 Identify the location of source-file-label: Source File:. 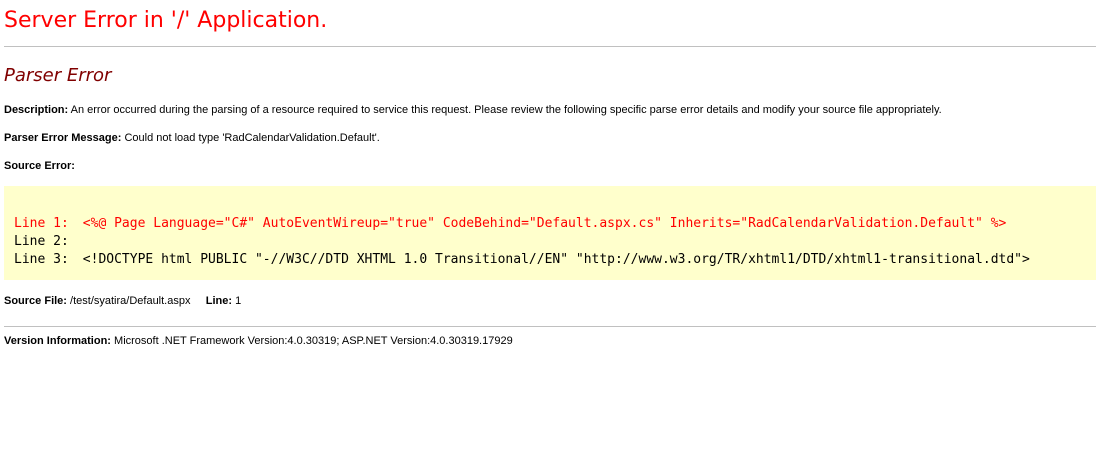
(35, 301).